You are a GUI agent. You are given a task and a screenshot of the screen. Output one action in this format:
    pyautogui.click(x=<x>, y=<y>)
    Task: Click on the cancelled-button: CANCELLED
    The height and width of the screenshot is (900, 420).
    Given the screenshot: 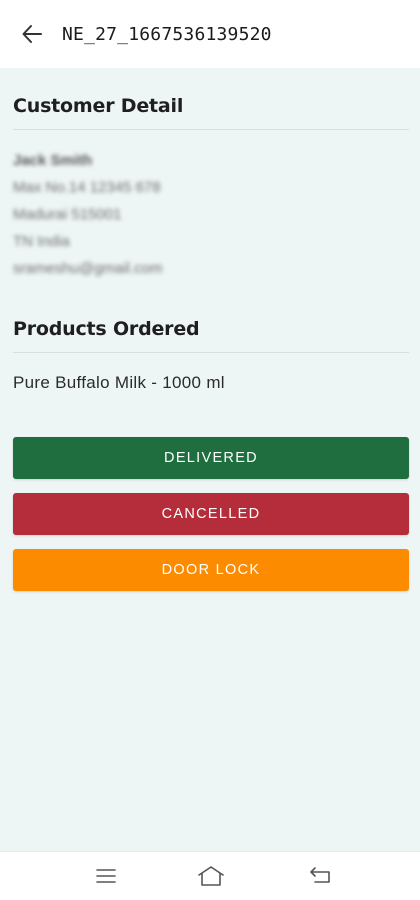 What is the action you would take?
    pyautogui.click(x=211, y=514)
    